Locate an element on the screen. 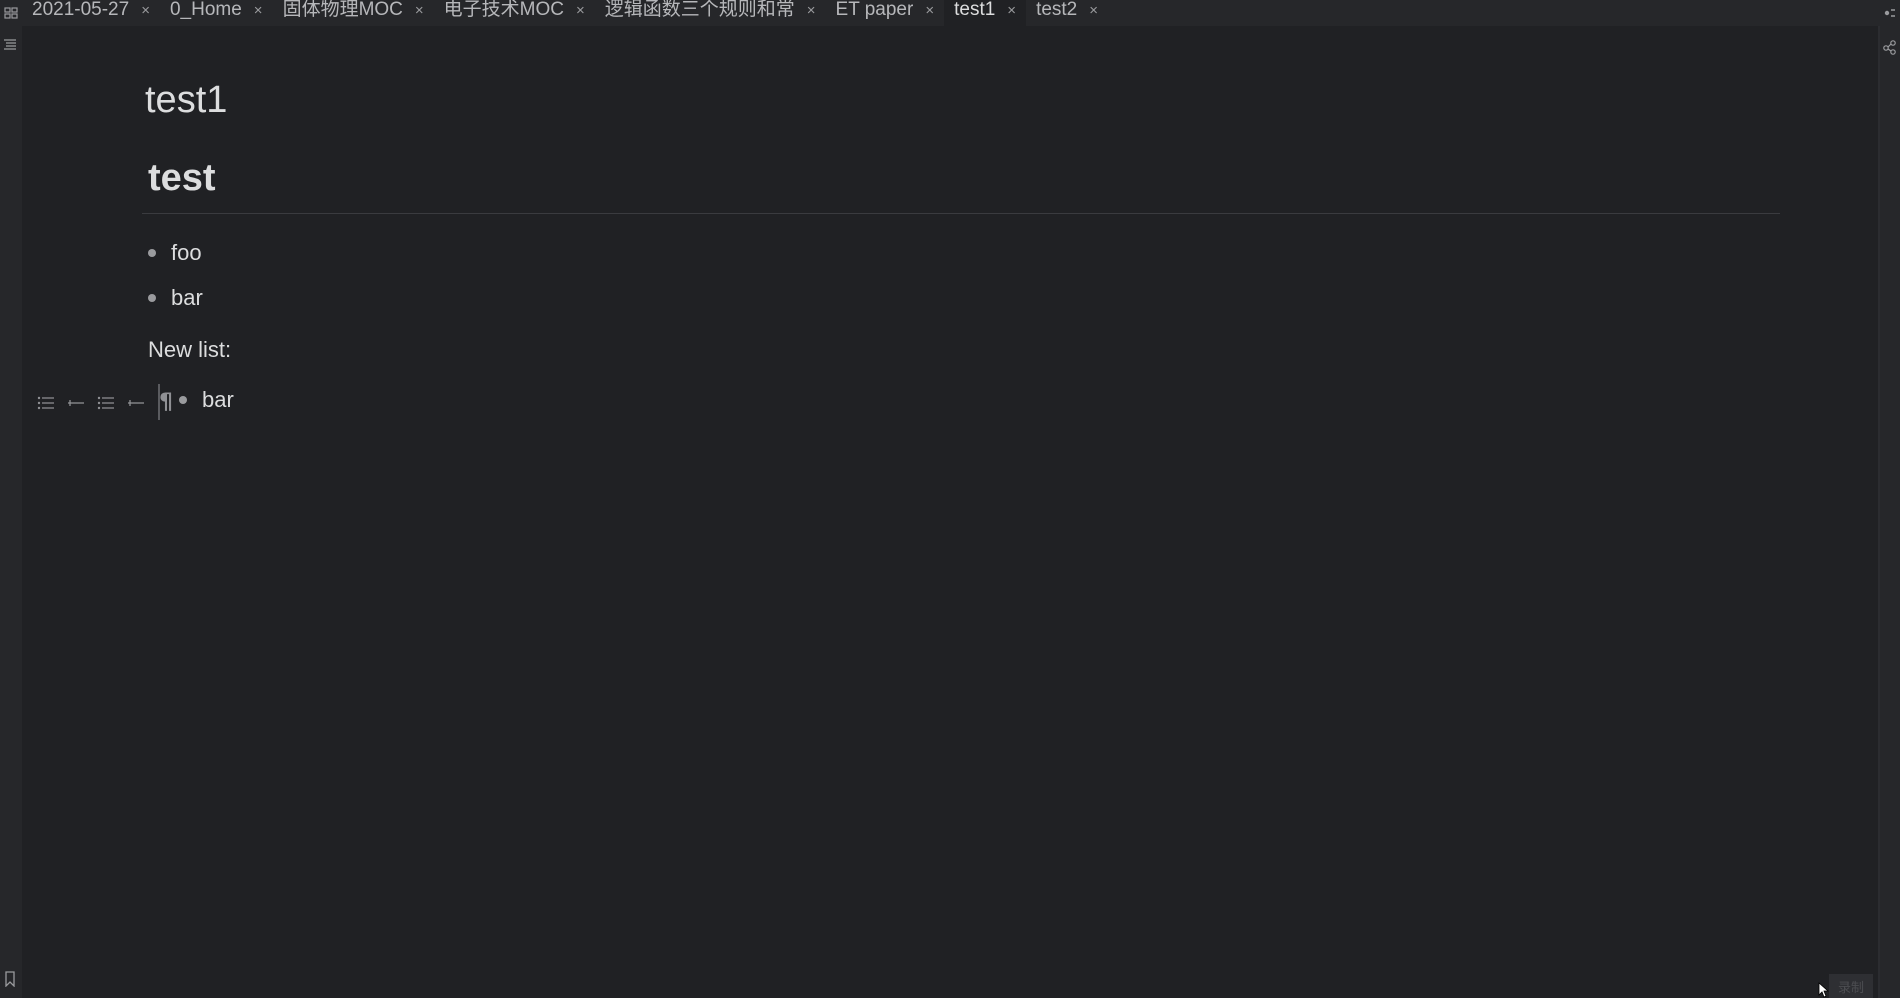 This screenshot has width=1900, height=998. mouse-pointer-icon is located at coordinates (1824, 990).